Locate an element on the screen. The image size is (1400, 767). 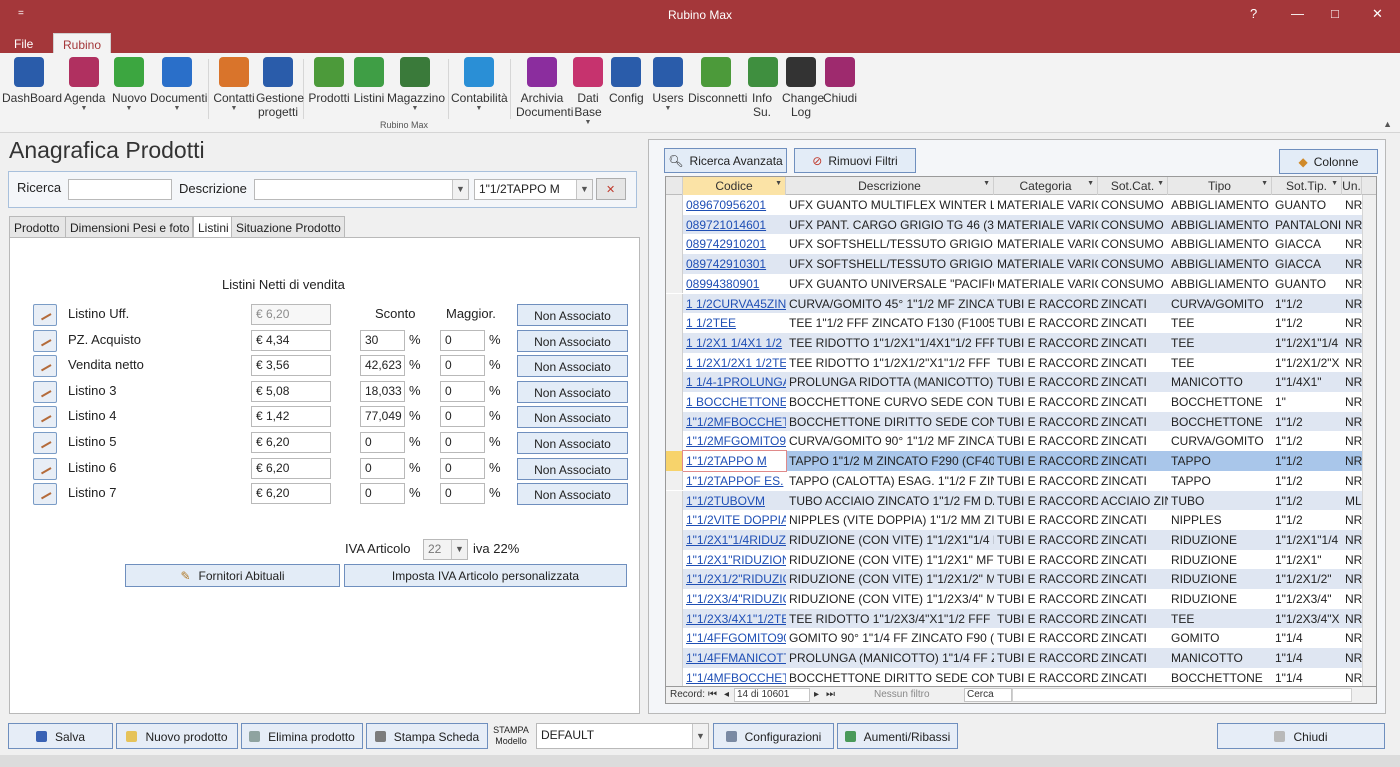
ribbon-button-dashboard: DashBoard is located at coordinates (32, 81).